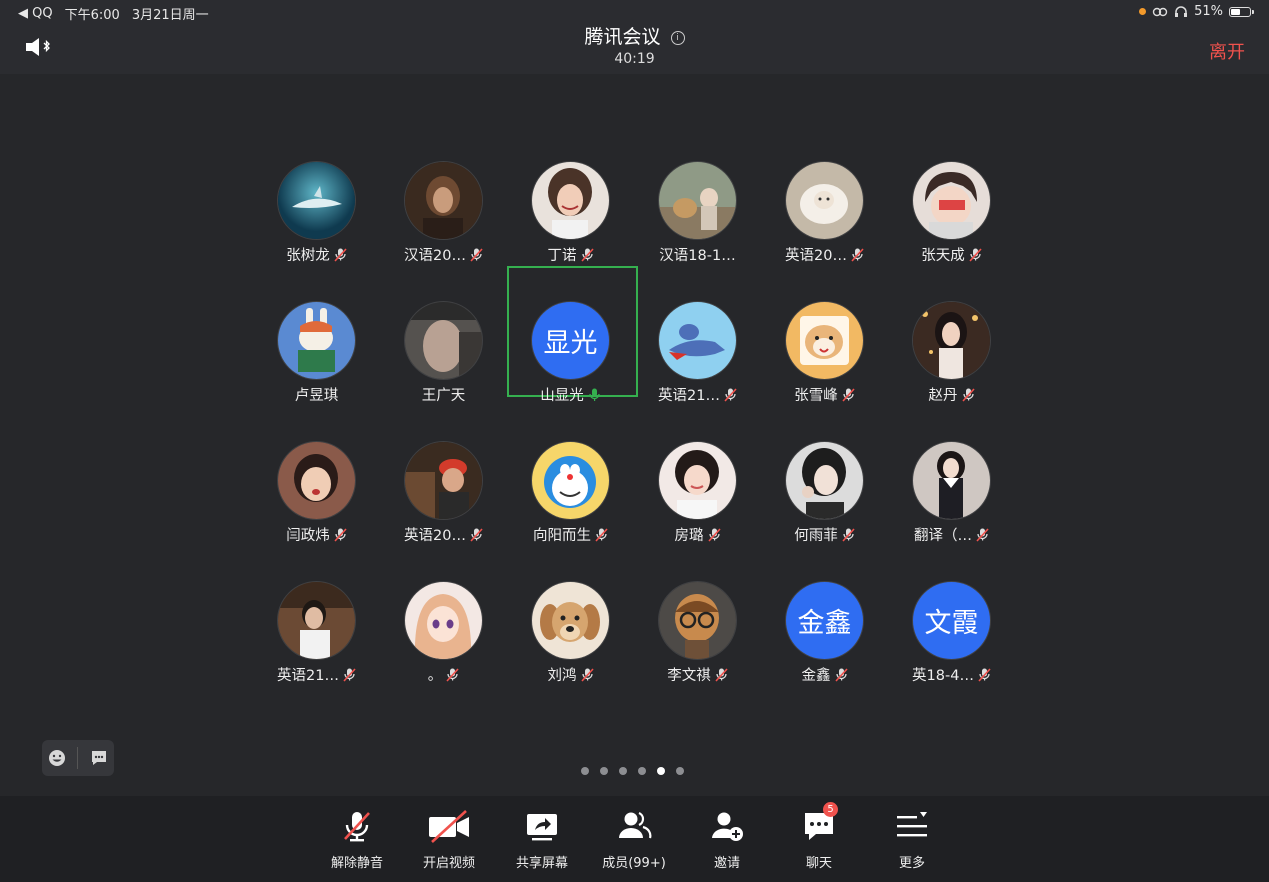 The image size is (1269, 882). What do you see at coordinates (1208, 11) in the screenshot?
I see `battery-percent: 51%` at bounding box center [1208, 11].